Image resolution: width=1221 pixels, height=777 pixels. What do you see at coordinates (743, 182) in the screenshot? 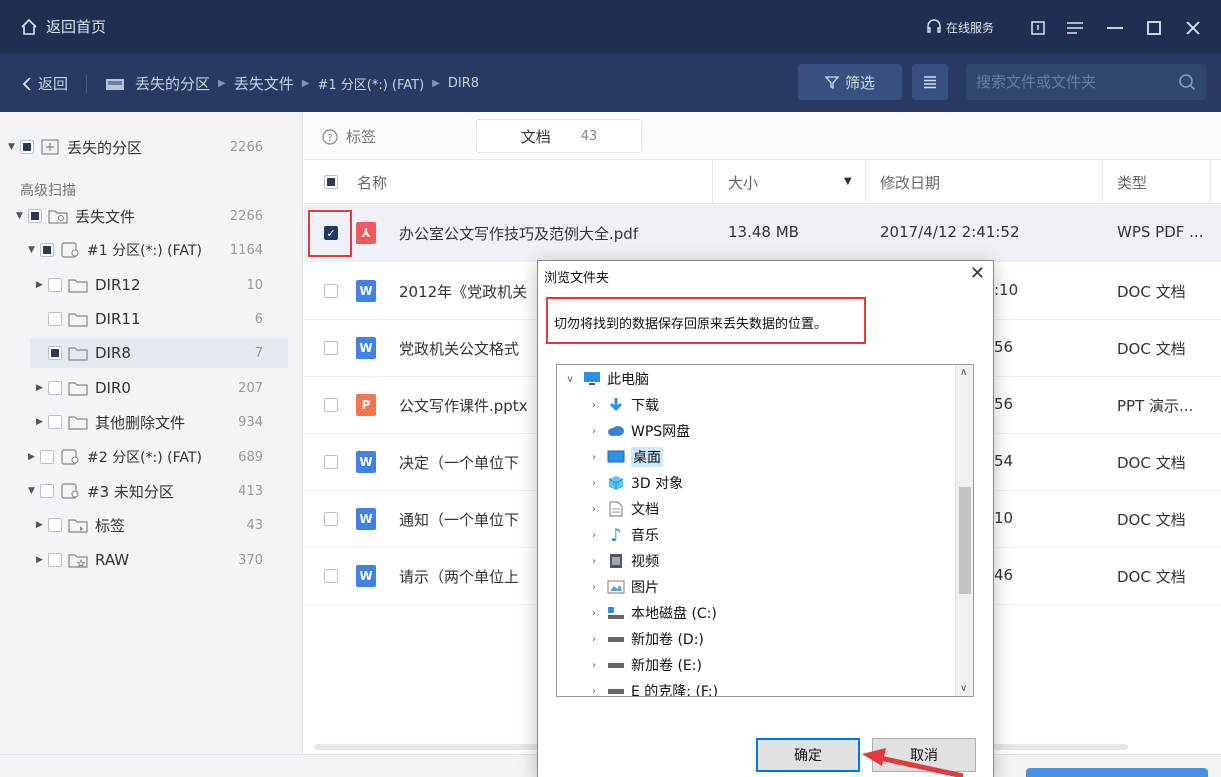
I see `column-header-size: 大小` at bounding box center [743, 182].